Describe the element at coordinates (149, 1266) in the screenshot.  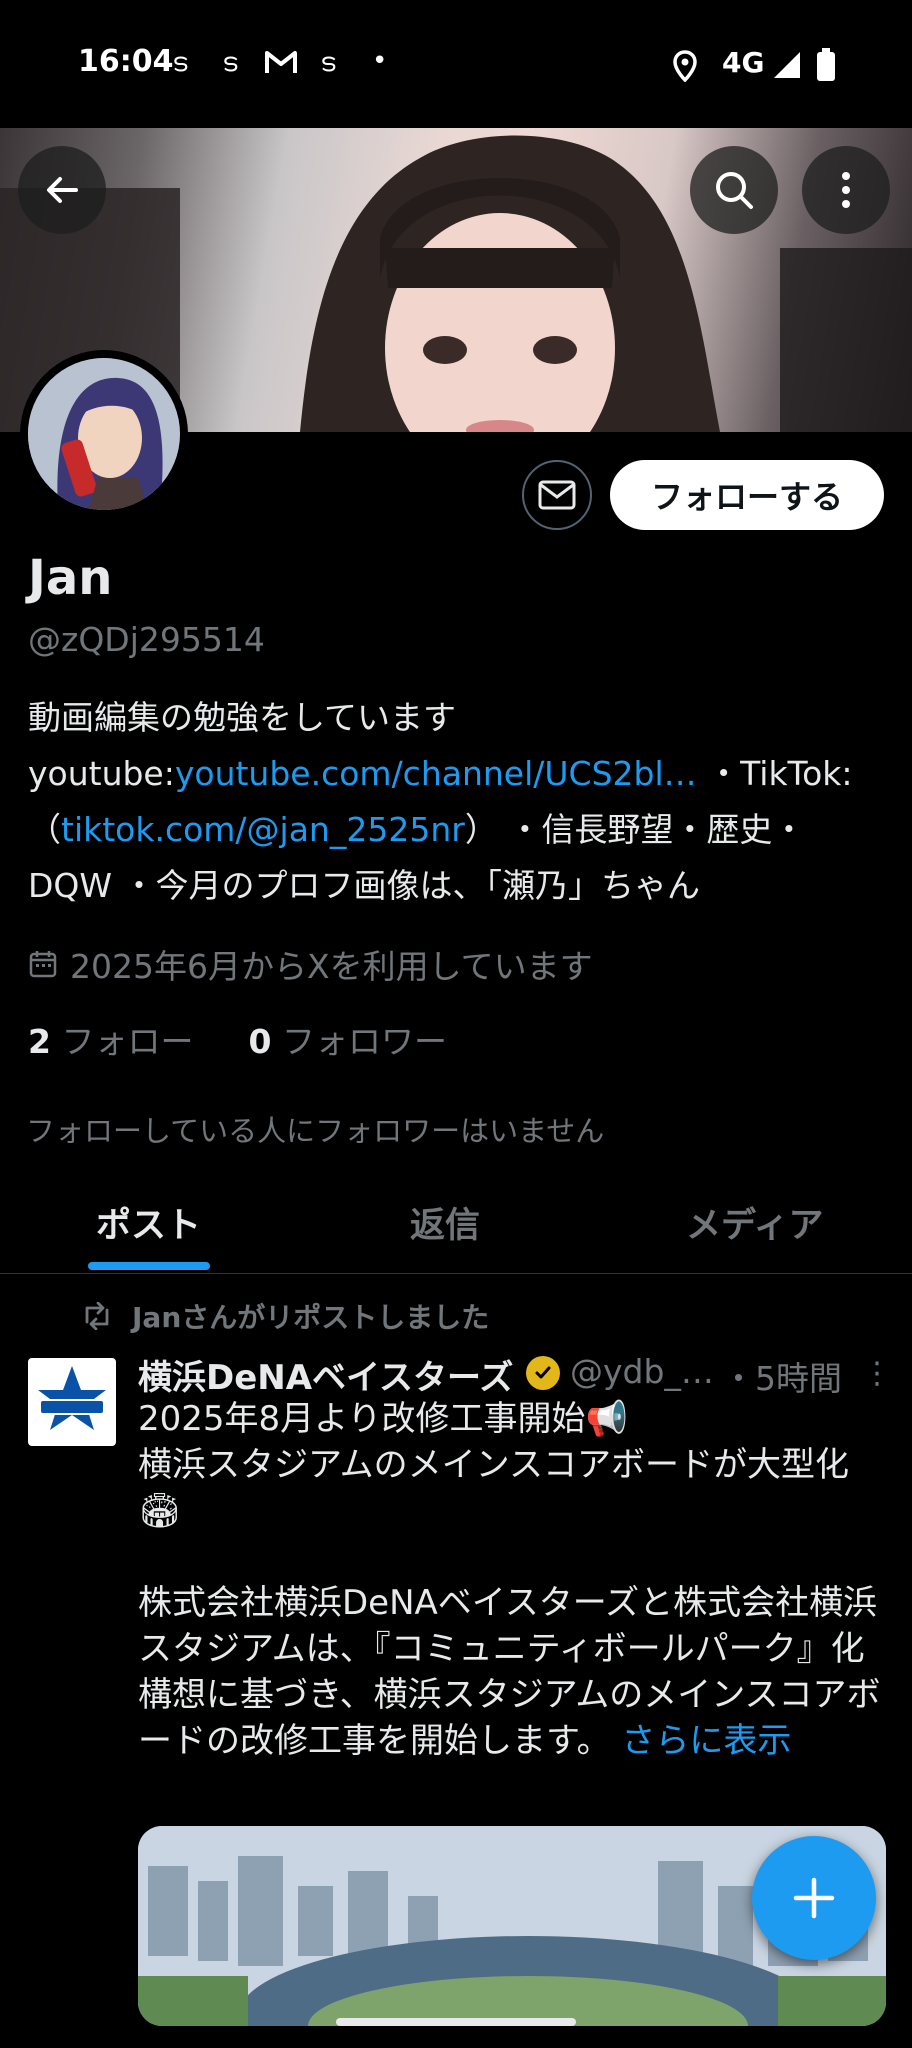
I see `active-tab-indicator` at that location.